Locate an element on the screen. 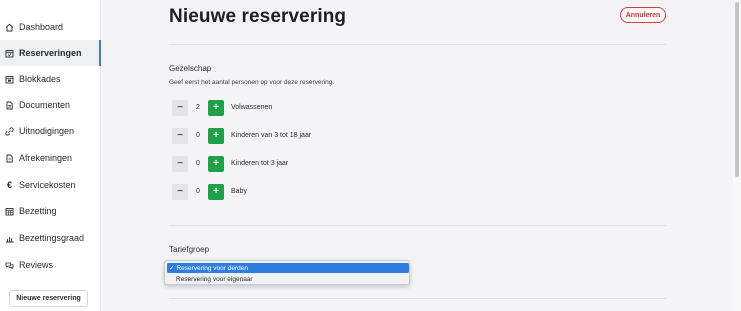 The height and width of the screenshot is (311, 741). chat-icon is located at coordinates (9, 265).